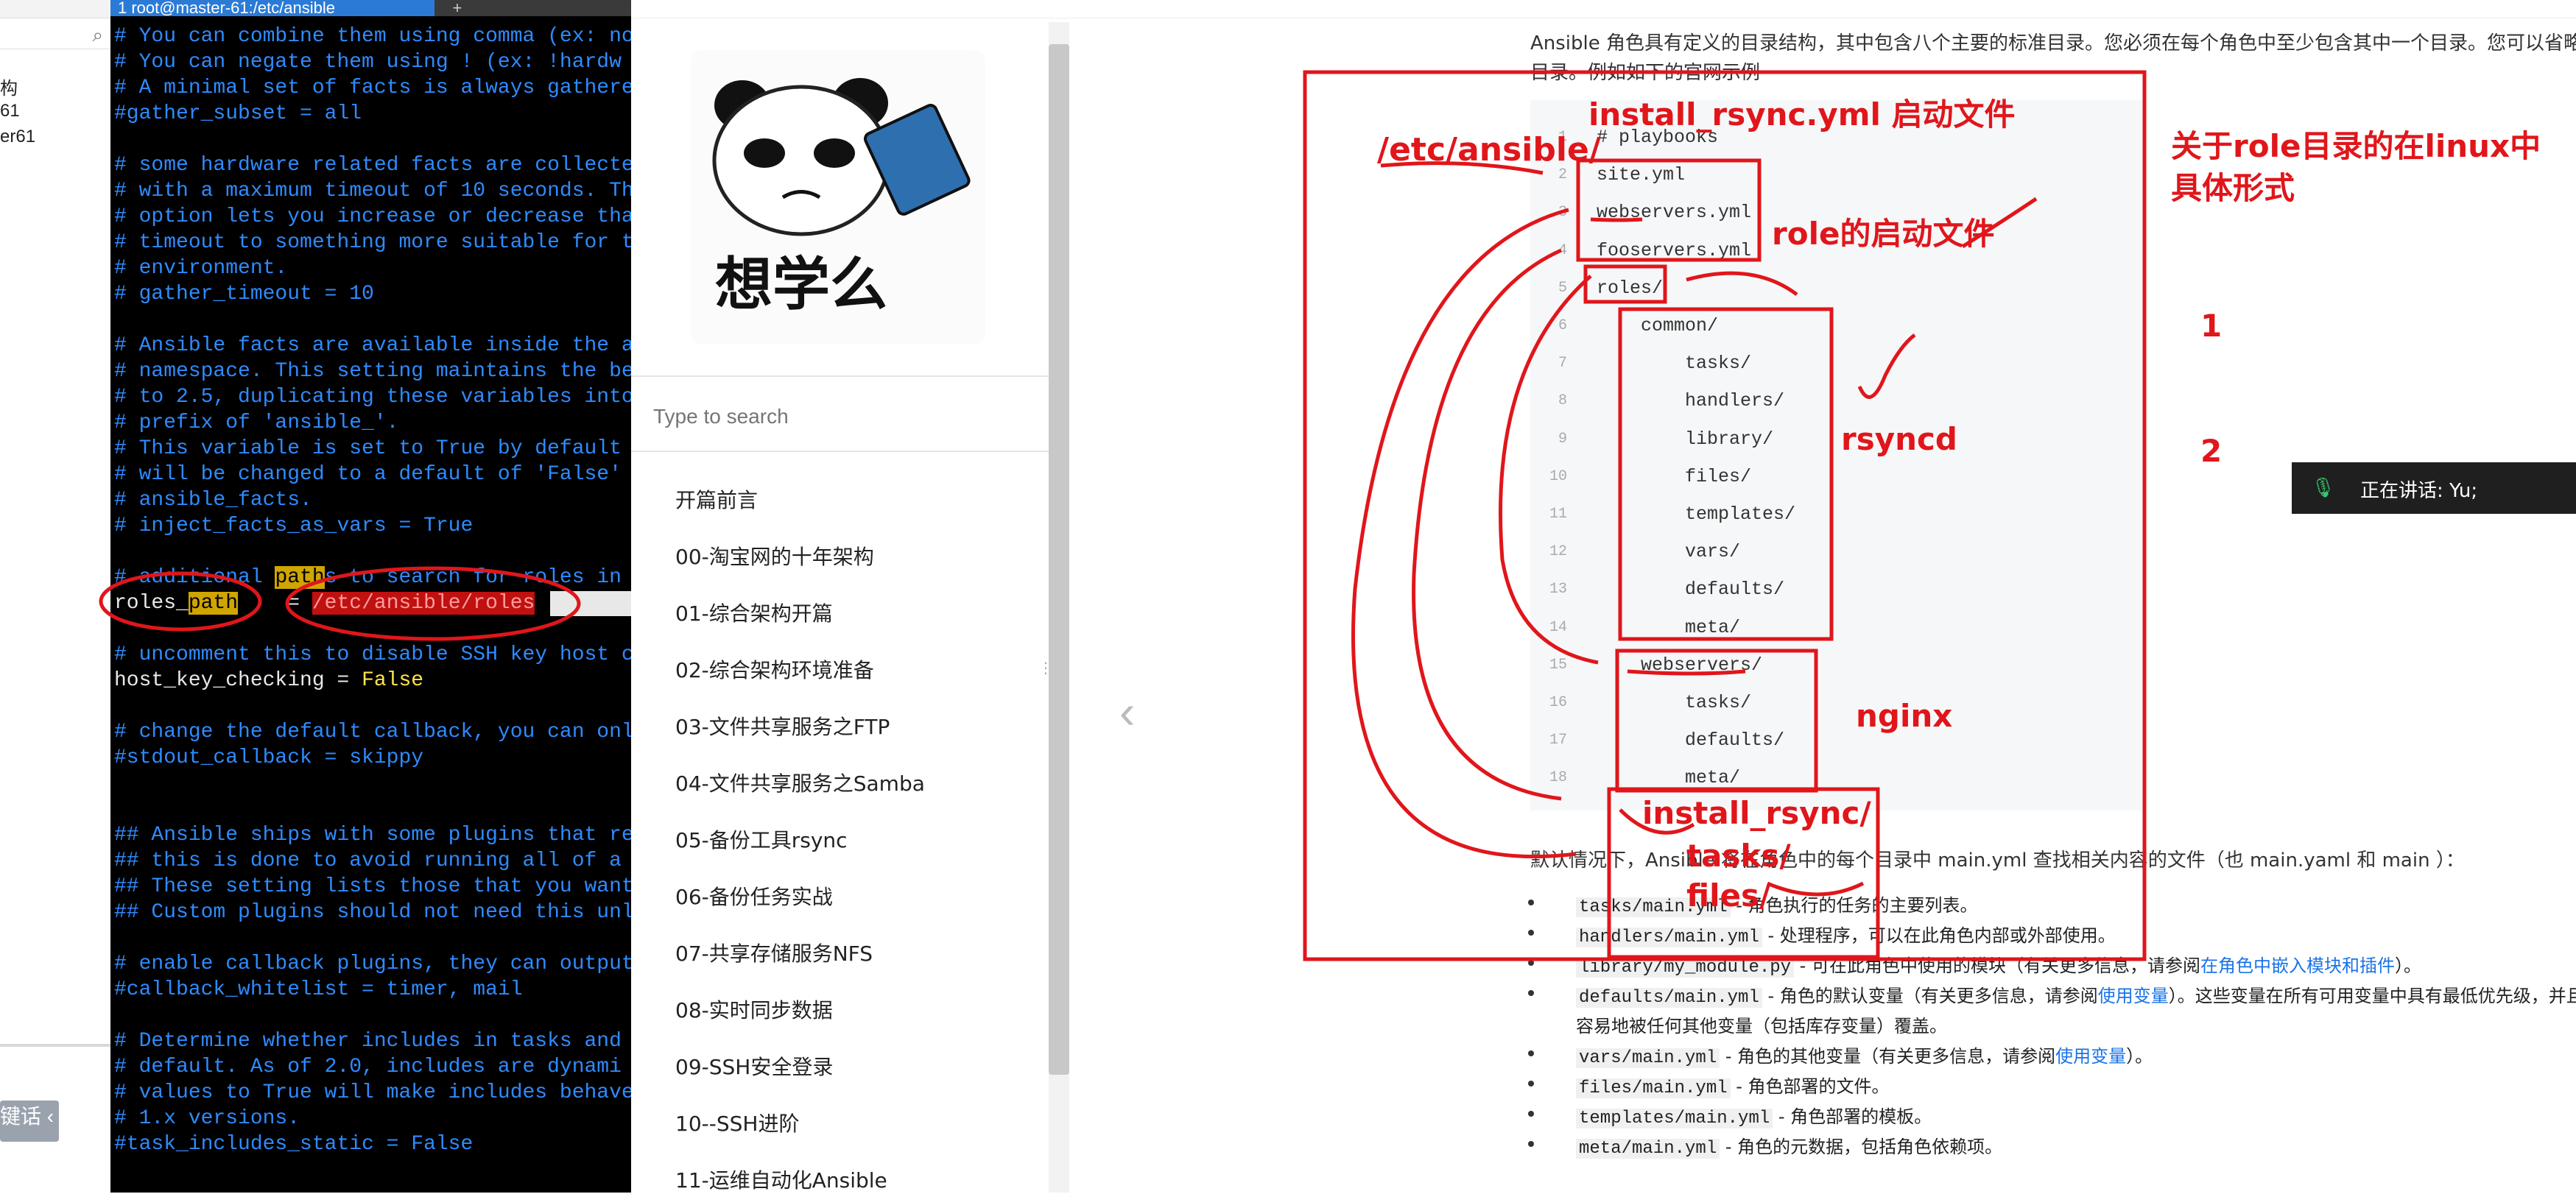 The height and width of the screenshot is (1194, 2576). What do you see at coordinates (754, 1009) in the screenshot?
I see `toc-item: 08-实时同步数据` at bounding box center [754, 1009].